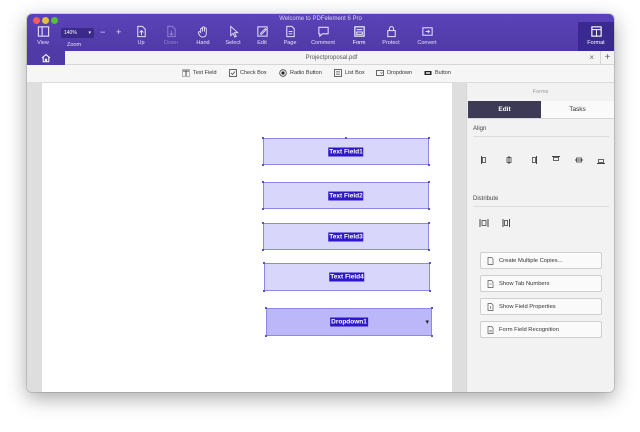  Describe the element at coordinates (338, 73) in the screenshot. I see `list-box-icon` at that location.